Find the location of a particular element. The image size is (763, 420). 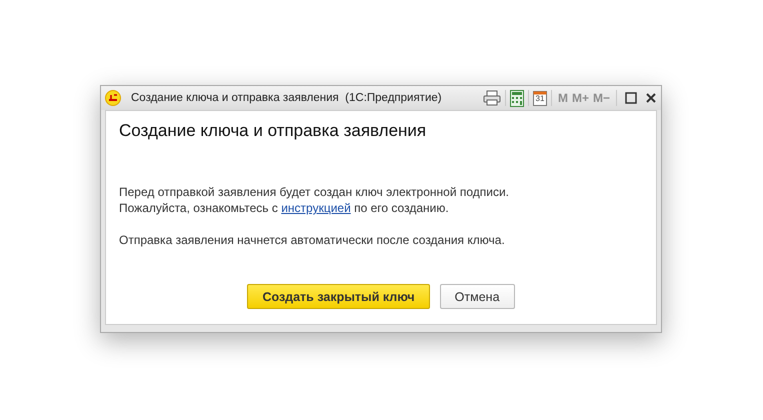

calendar-icon: 31 is located at coordinates (539, 98).